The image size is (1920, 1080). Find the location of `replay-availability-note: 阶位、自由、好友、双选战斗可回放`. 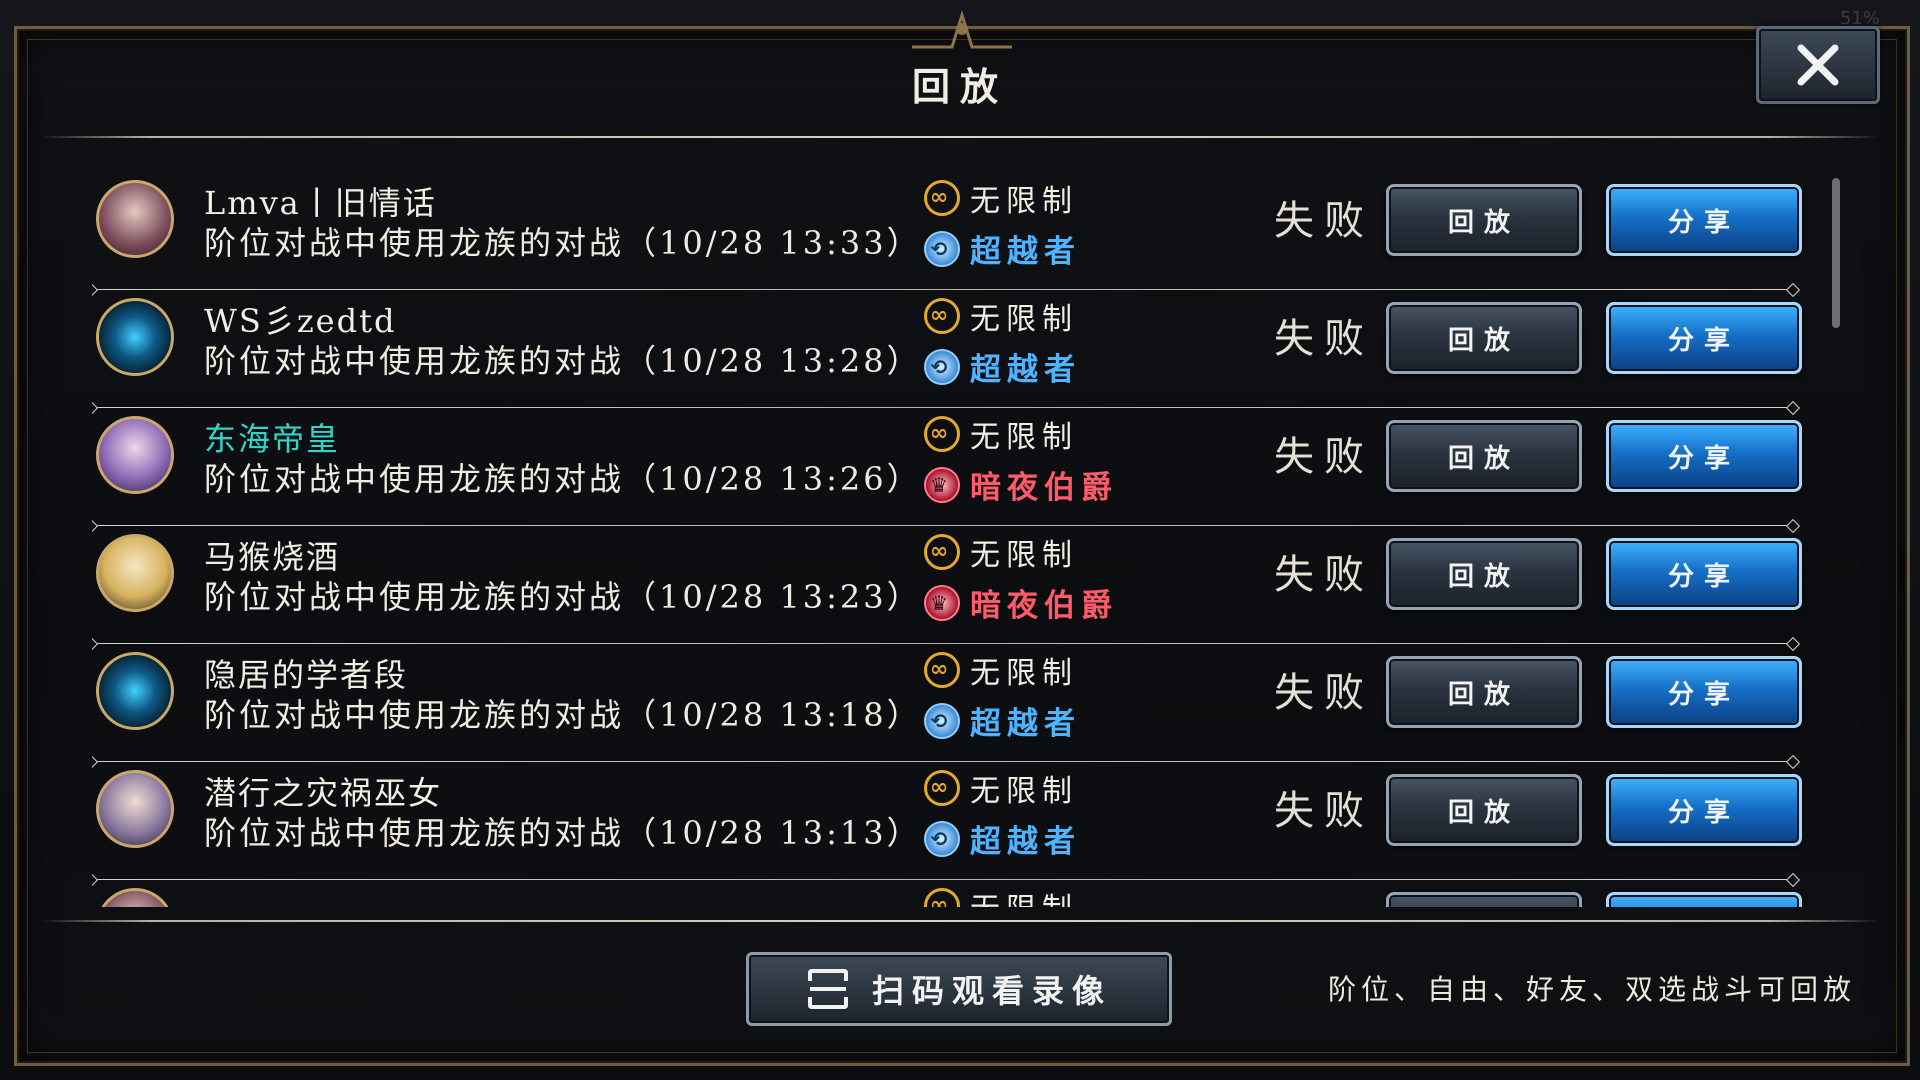

replay-availability-note: 阶位、自由、好友、双选战斗可回放 is located at coordinates (1591, 989).